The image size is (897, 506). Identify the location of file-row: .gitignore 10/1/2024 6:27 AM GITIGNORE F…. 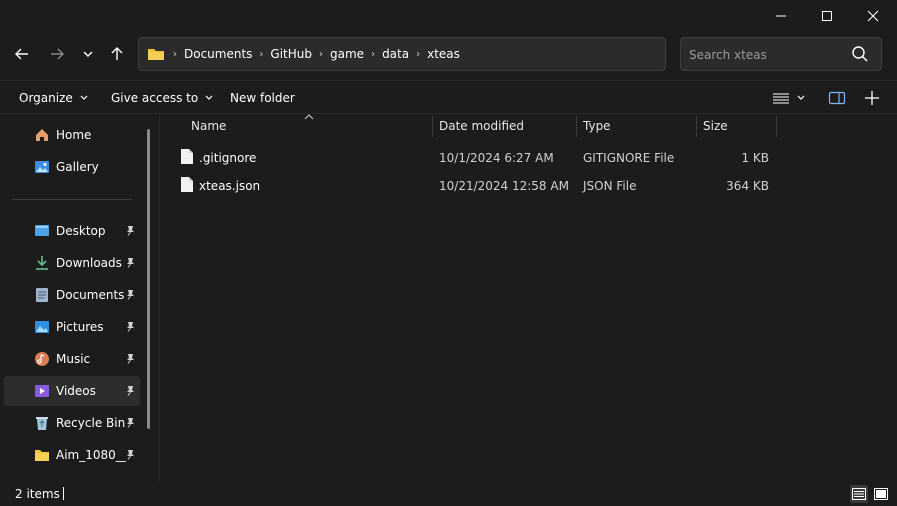
(475, 157).